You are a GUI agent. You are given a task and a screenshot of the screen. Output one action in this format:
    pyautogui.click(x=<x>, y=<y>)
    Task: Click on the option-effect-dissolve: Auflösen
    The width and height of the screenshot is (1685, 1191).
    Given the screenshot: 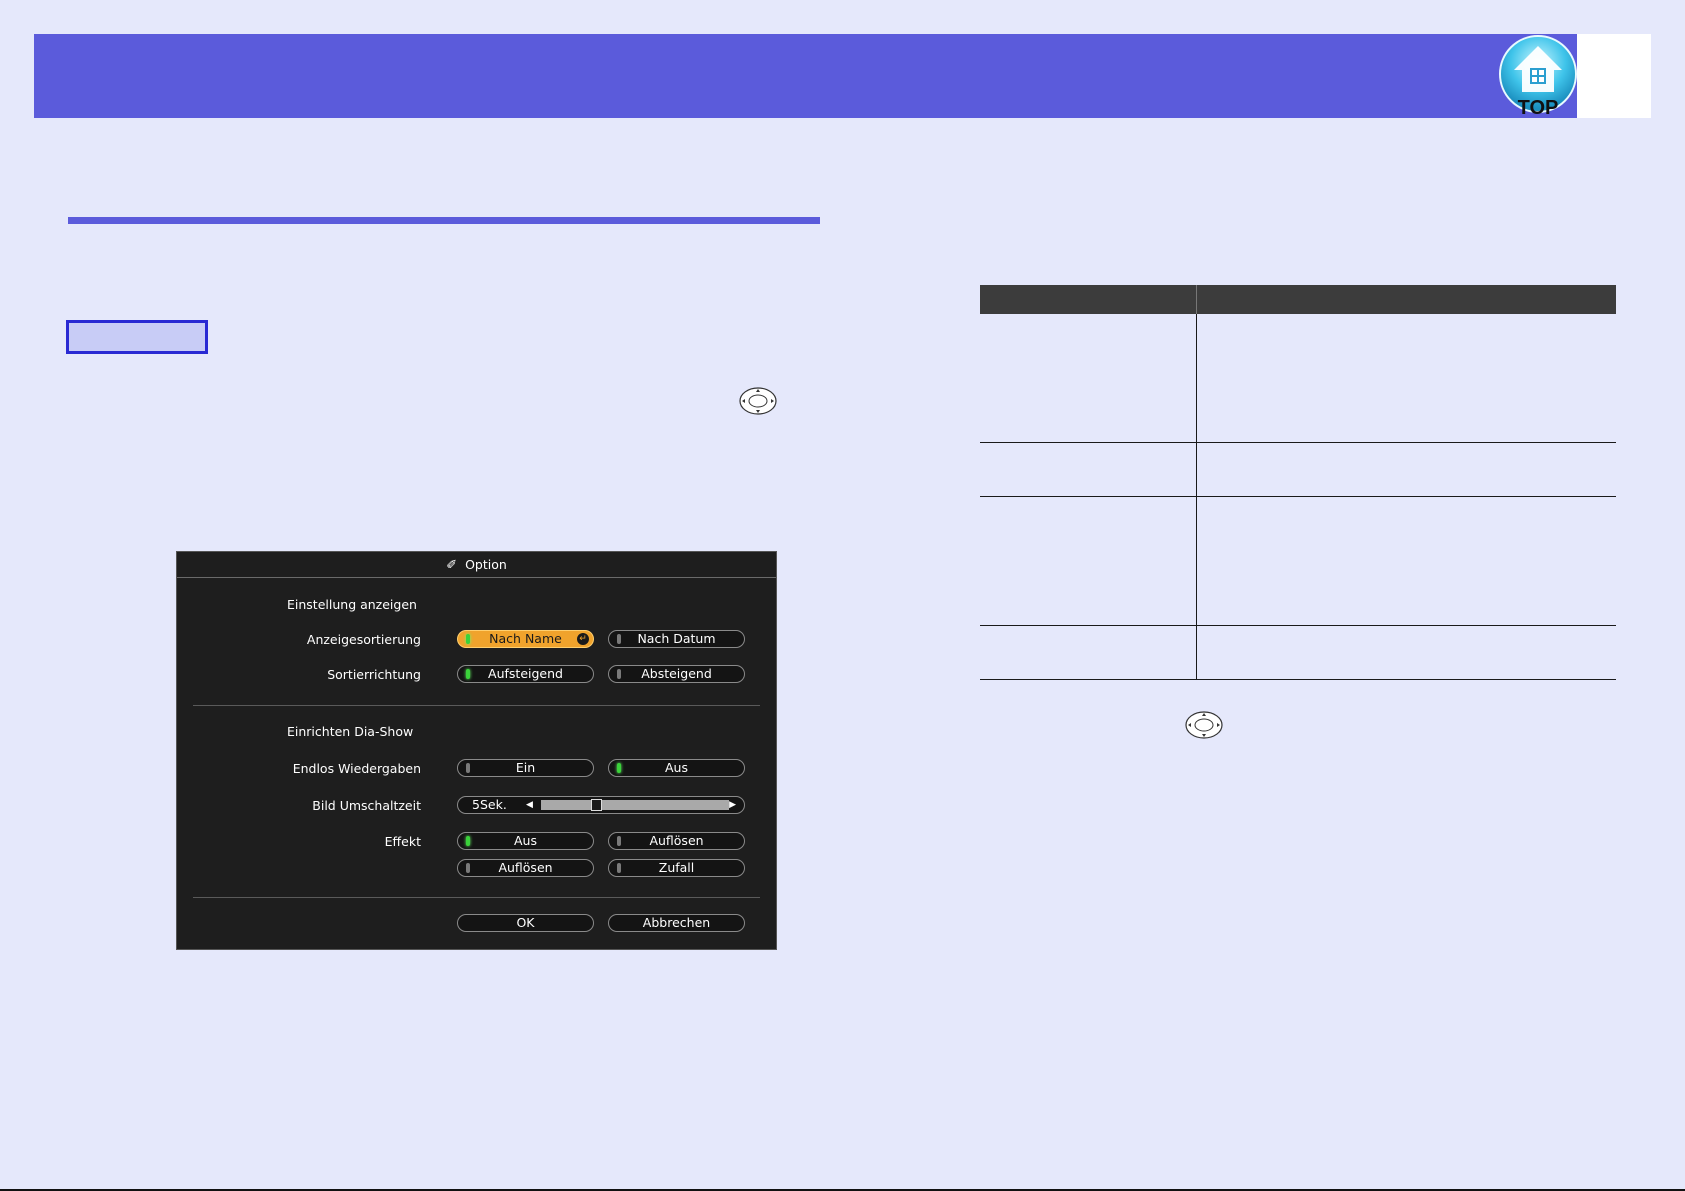 What is the action you would take?
    pyautogui.click(x=676, y=841)
    